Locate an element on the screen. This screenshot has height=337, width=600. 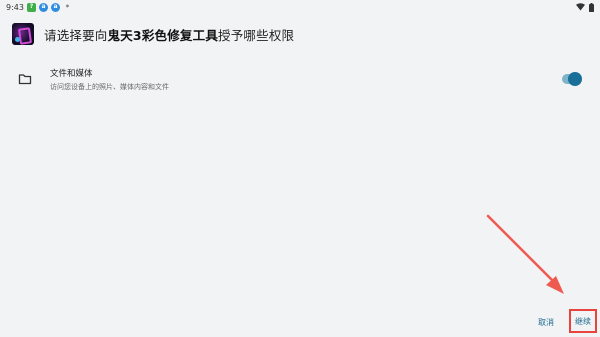
title-app-name: 鬼天3彩色修复工具 is located at coordinates (163, 35).